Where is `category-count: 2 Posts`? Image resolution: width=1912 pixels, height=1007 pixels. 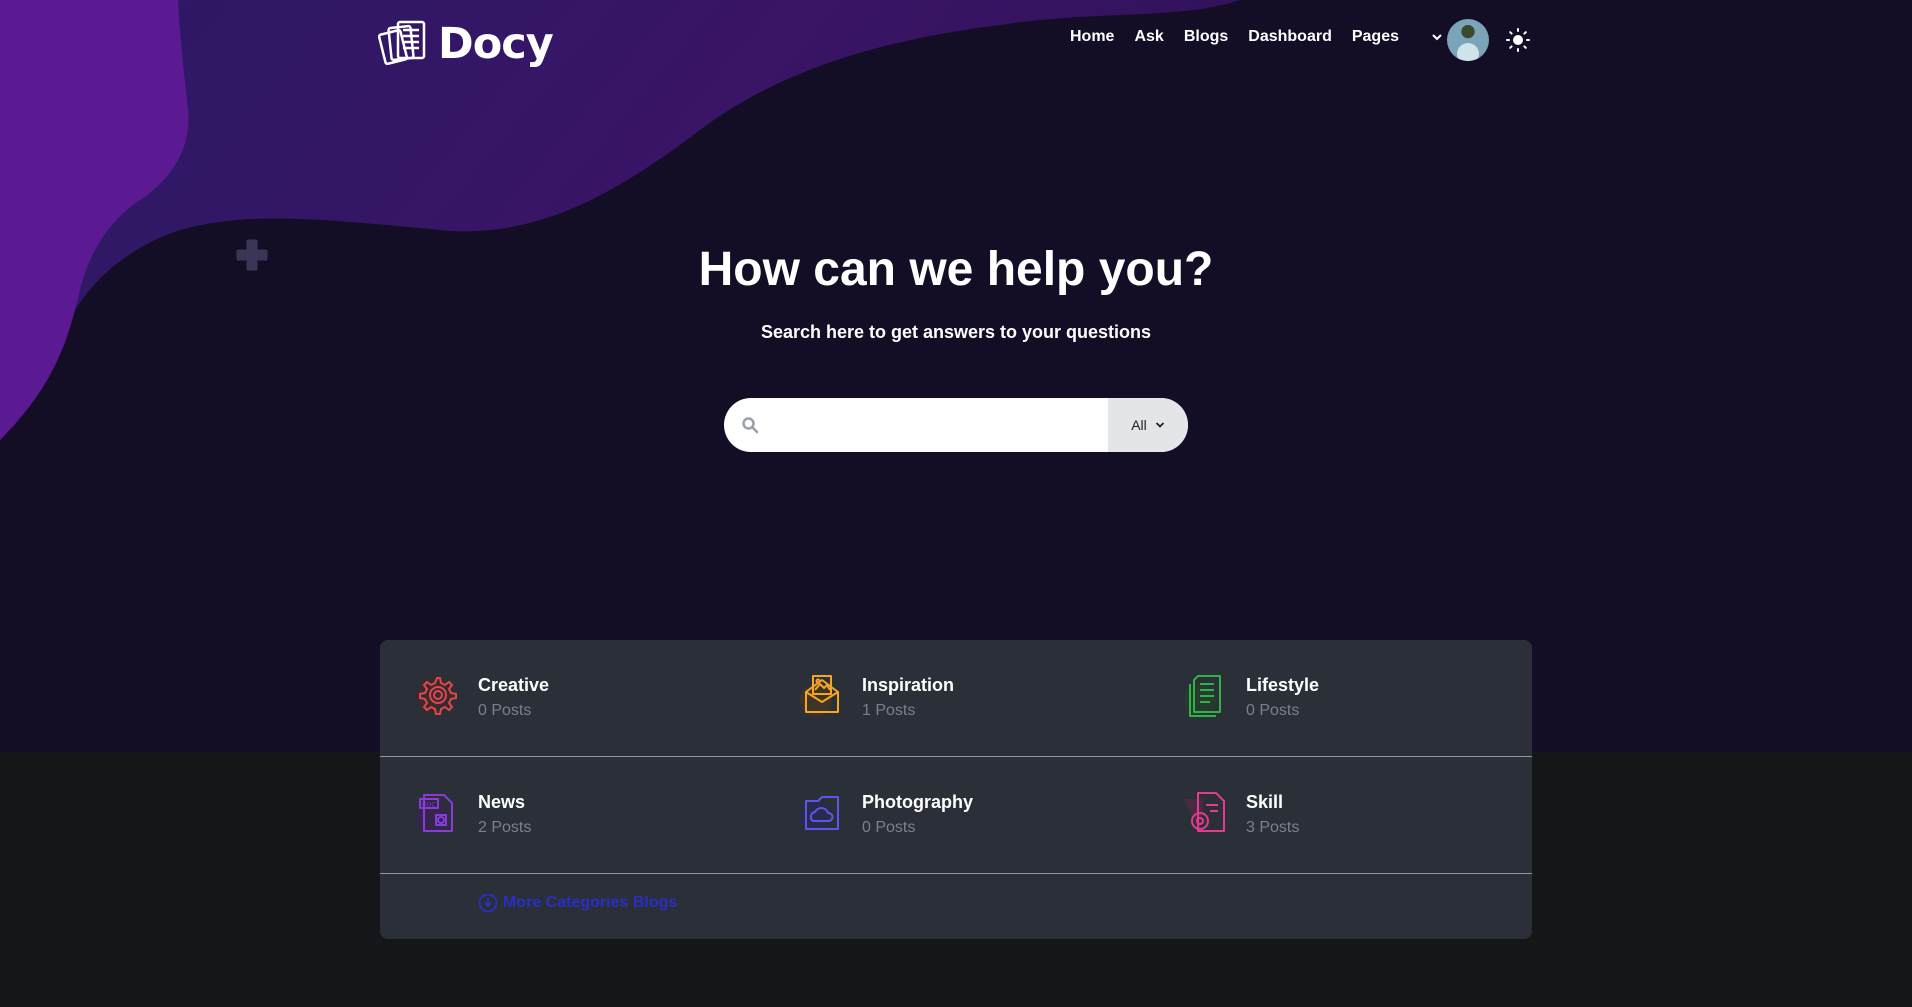 category-count: 2 Posts is located at coordinates (505, 827).